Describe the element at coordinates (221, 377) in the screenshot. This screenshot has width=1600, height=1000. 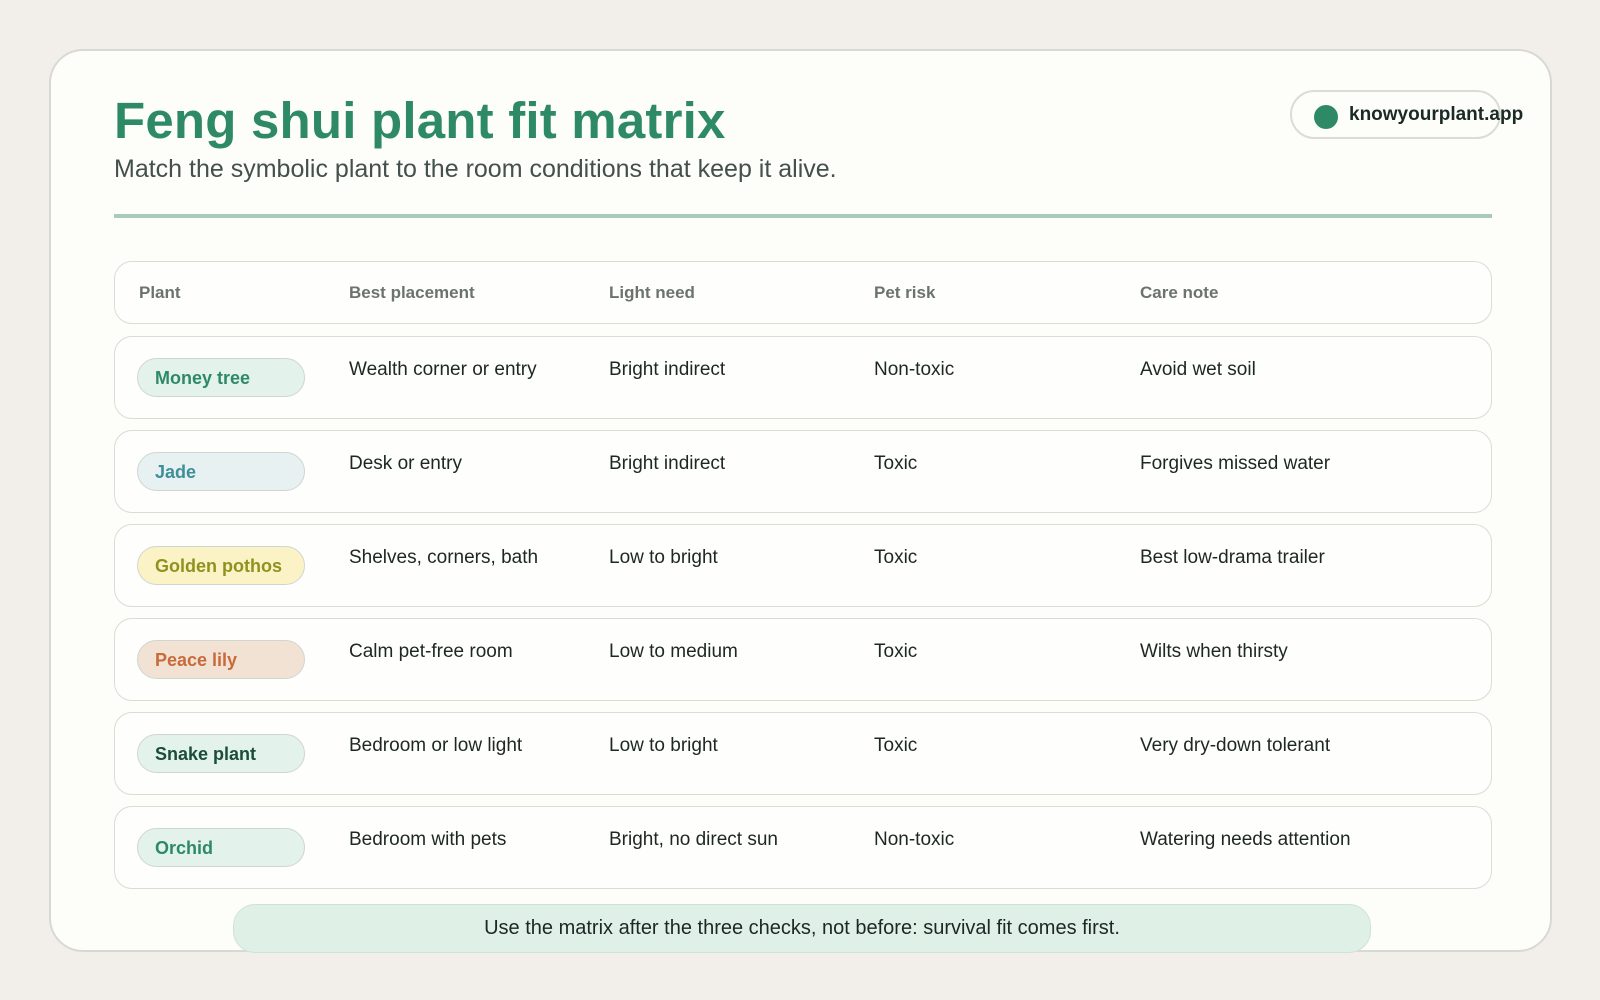
I see `plant-pill: Money tree` at that location.